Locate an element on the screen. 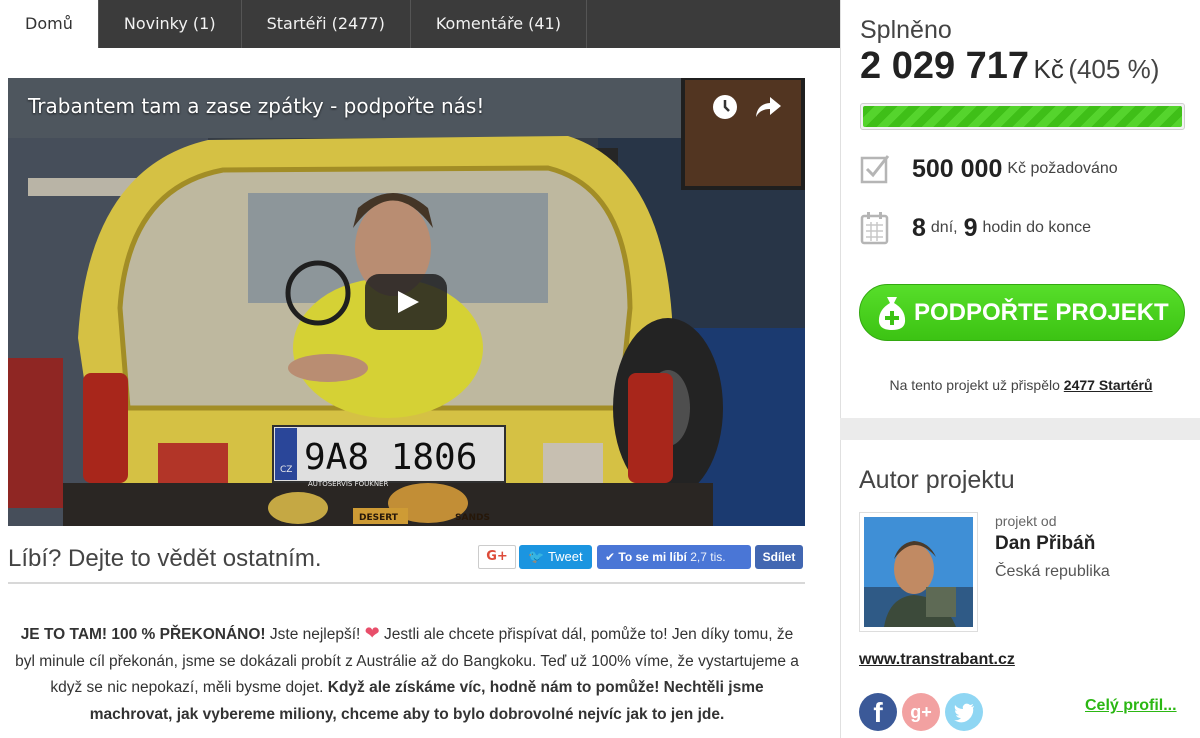 This screenshot has width=1200, height=738. goal-stat: 500 000 Kč požadováno is located at coordinates (992, 169).